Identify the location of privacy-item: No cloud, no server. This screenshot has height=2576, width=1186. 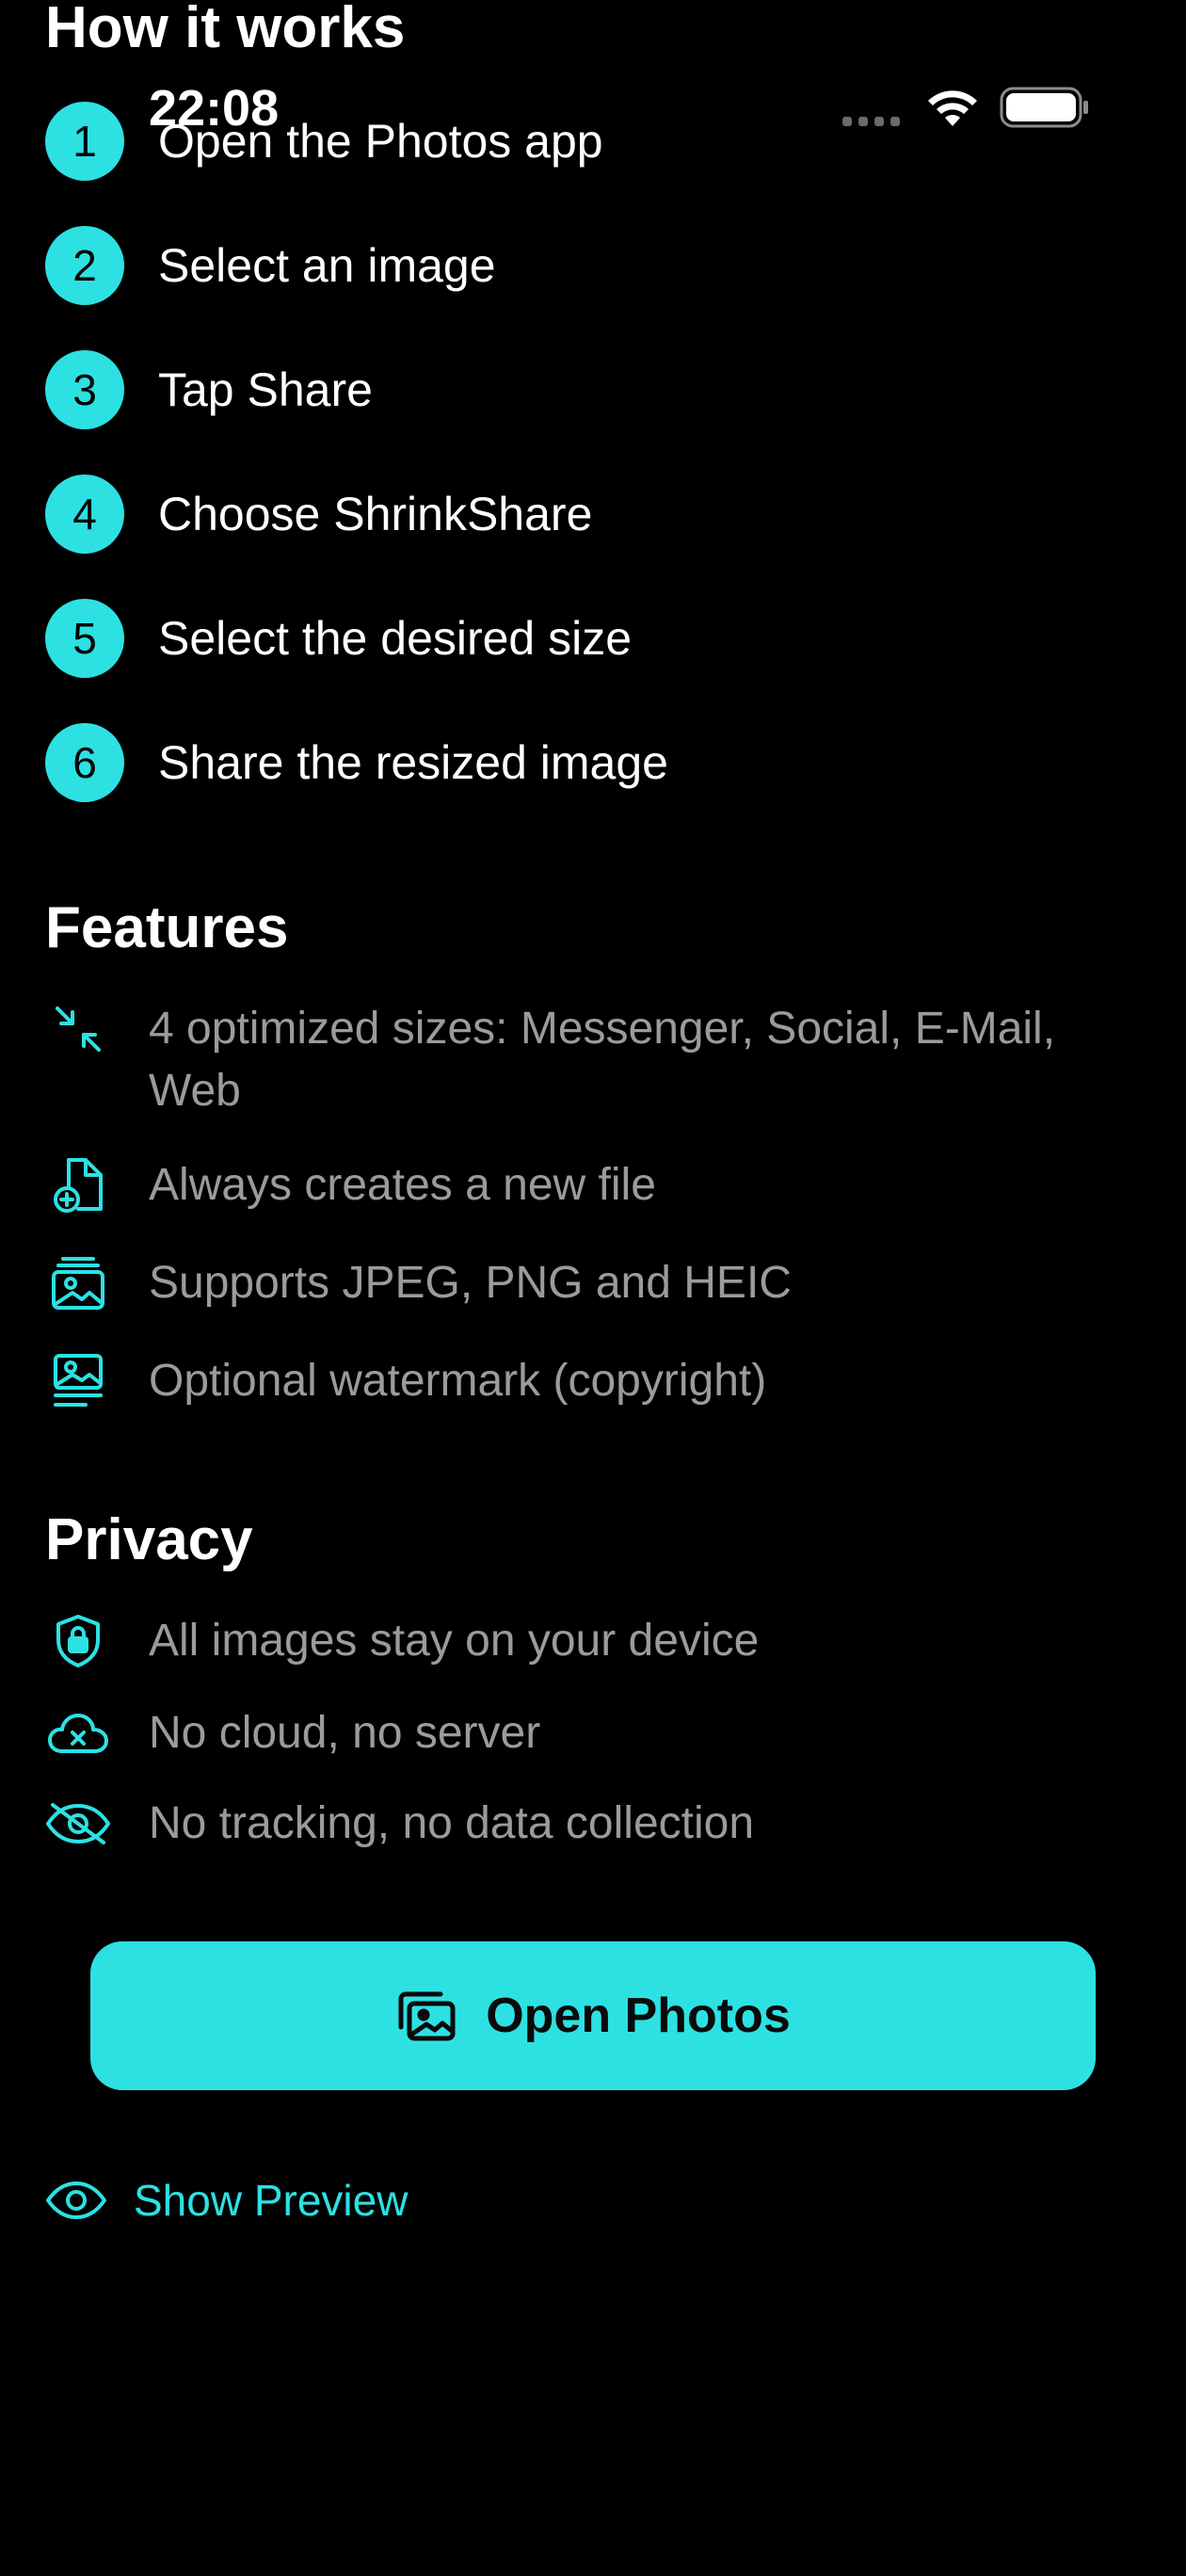
(572, 1733).